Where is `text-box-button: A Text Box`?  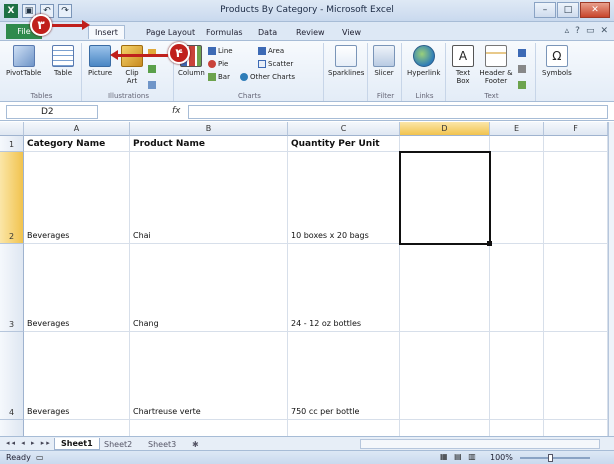 text-box-button: A Text Box is located at coordinates (463, 65).